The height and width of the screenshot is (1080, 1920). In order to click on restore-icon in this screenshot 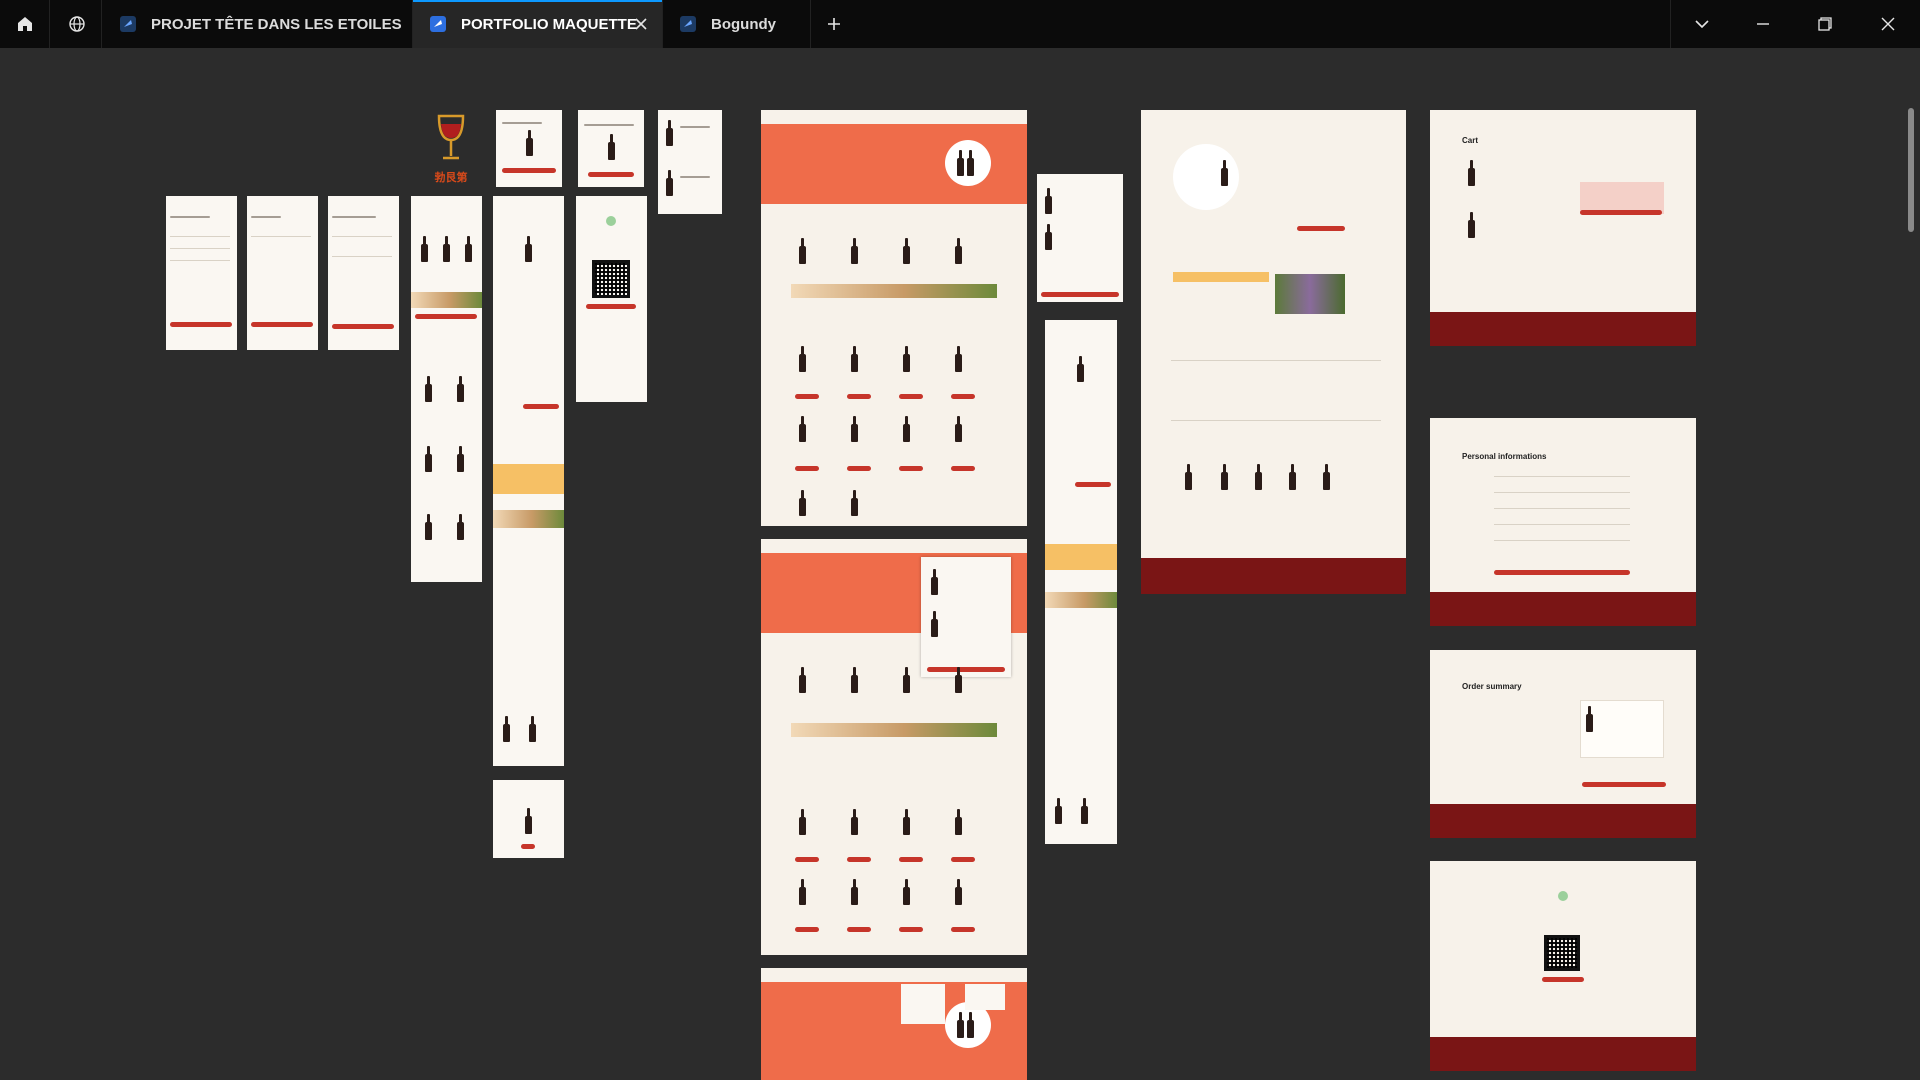, I will do `click(1825, 24)`.